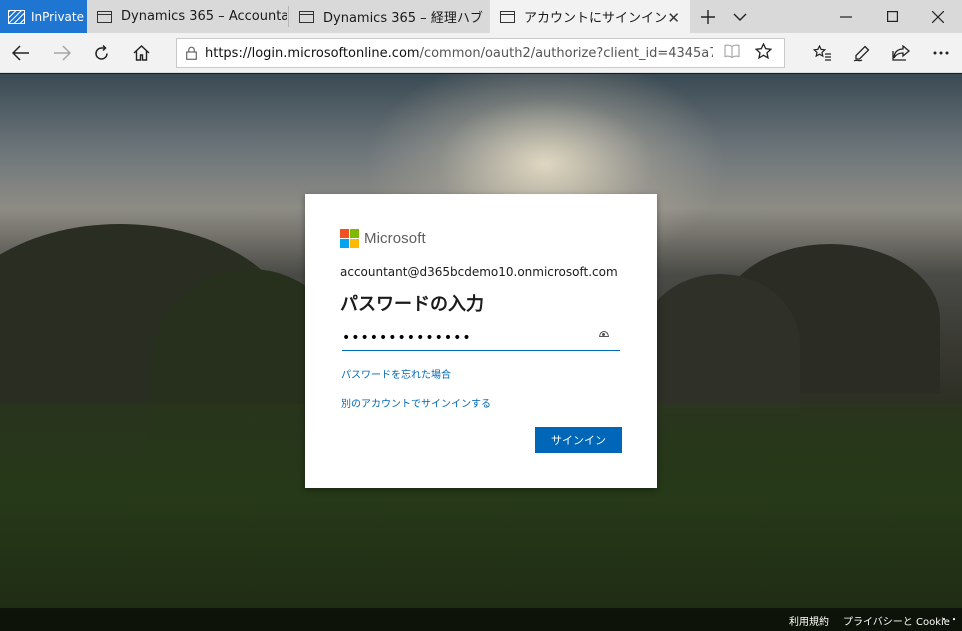 The height and width of the screenshot is (631, 962). Describe the element at coordinates (862, 53) in the screenshot. I see `web-note-pen-icon` at that location.